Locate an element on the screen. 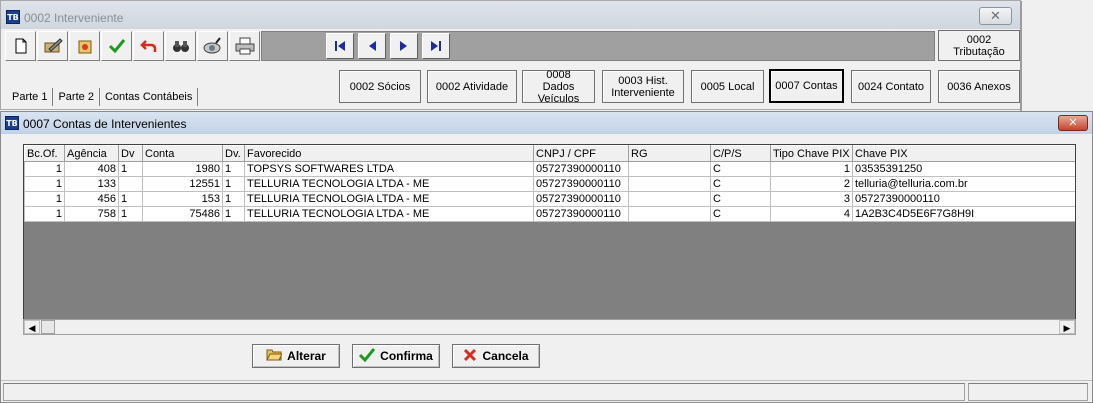  cell: 03535391250 is located at coordinates (963, 169).